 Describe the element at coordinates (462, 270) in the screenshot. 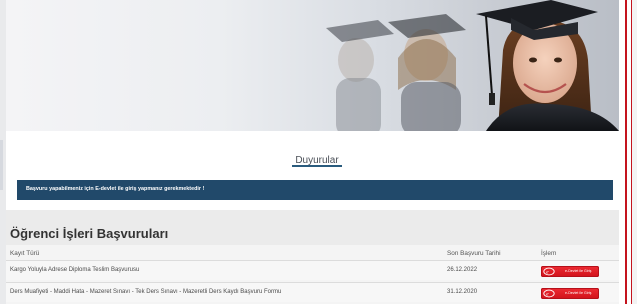

I see `row-deadline: 26.12.2022` at that location.